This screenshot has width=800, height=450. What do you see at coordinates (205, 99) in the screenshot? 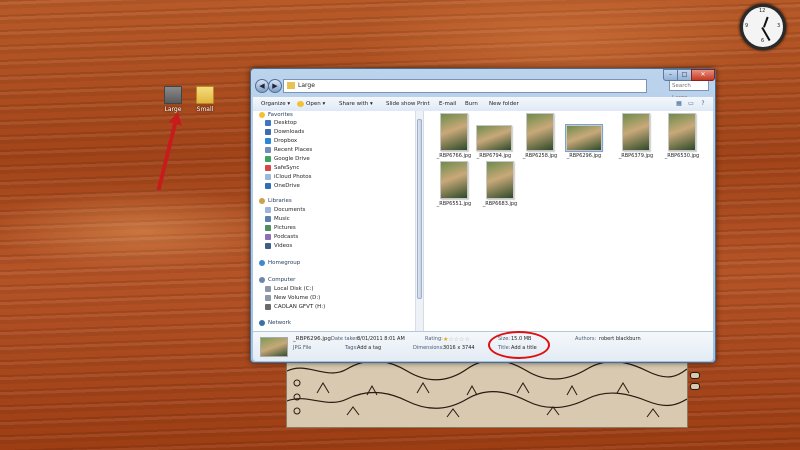
I see `desktop-icon-small: Small` at bounding box center [205, 99].